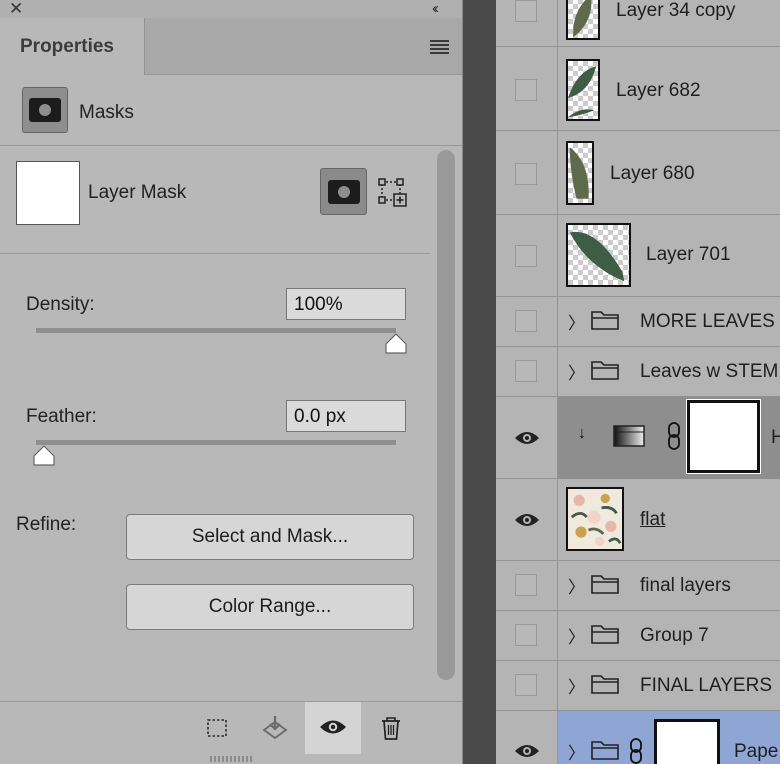  I want to click on density-field: 100%, so click(346, 304).